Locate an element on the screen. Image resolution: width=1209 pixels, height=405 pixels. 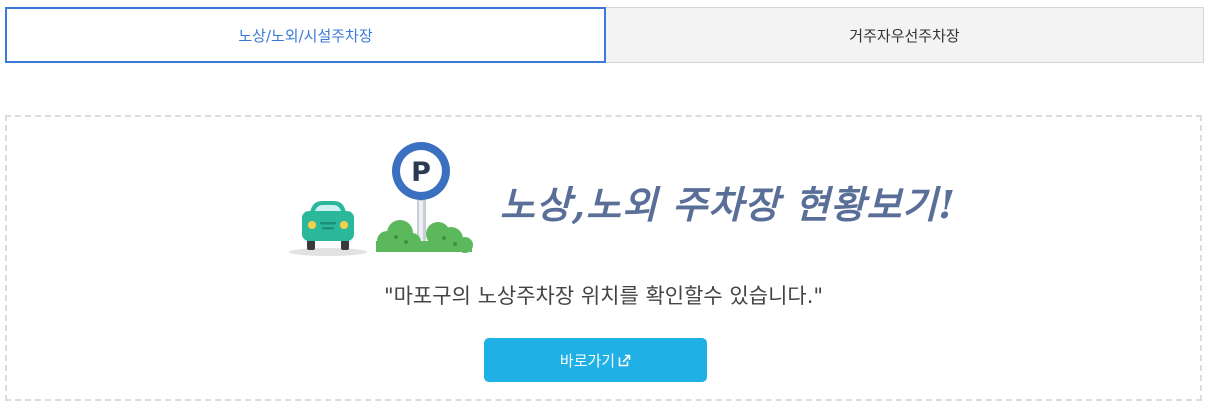
tab-street-offstreet-facility-parking: 노상/노외/시설주차장 is located at coordinates (305, 35).